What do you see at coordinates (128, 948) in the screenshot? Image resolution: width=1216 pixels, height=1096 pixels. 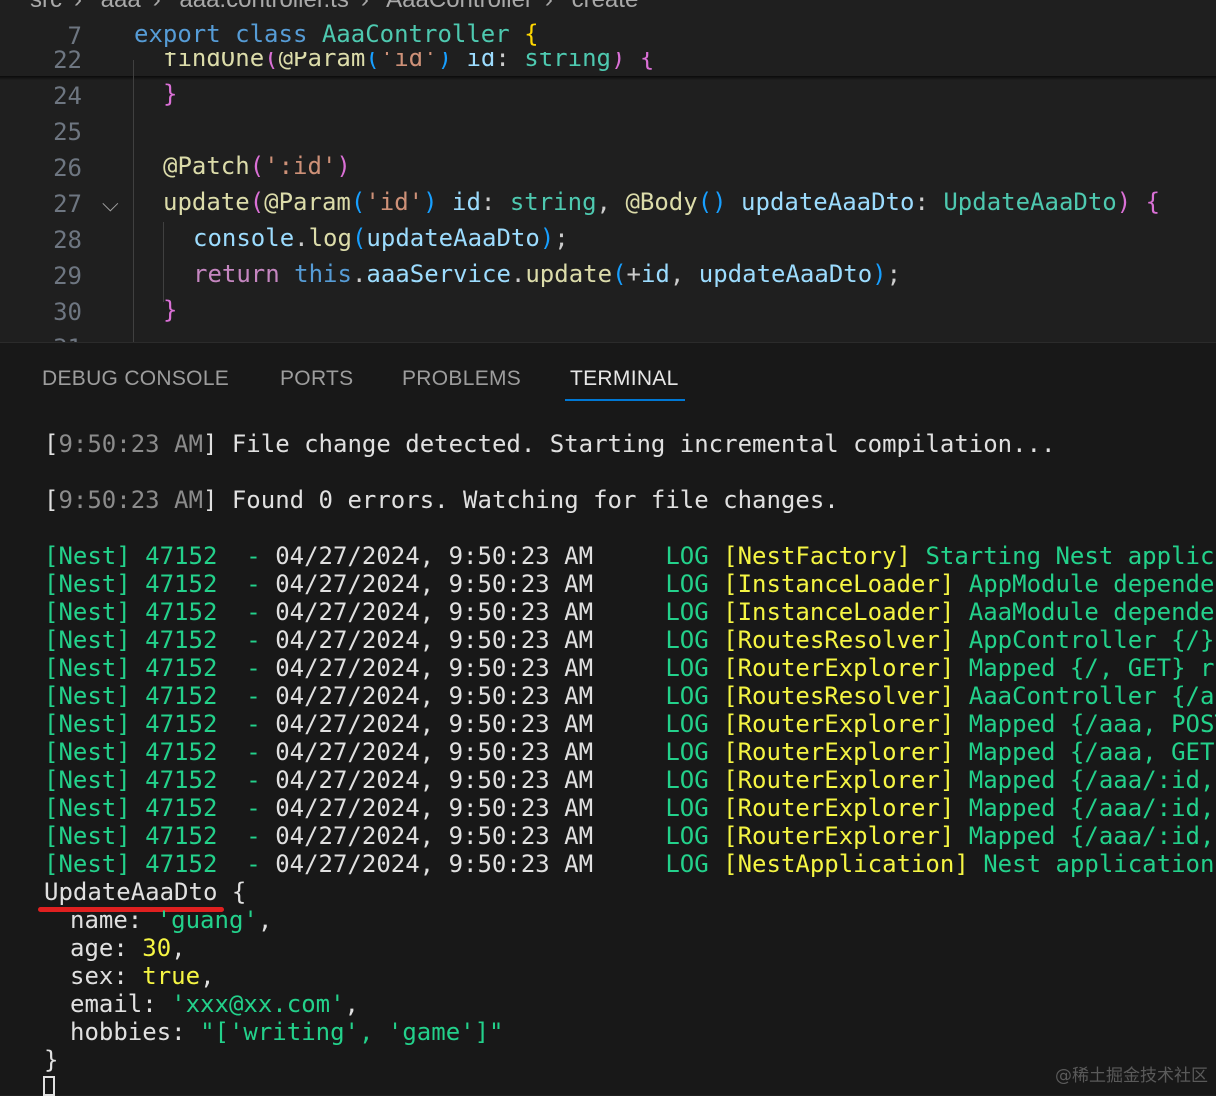 I see `dto-field: age: 30,` at bounding box center [128, 948].